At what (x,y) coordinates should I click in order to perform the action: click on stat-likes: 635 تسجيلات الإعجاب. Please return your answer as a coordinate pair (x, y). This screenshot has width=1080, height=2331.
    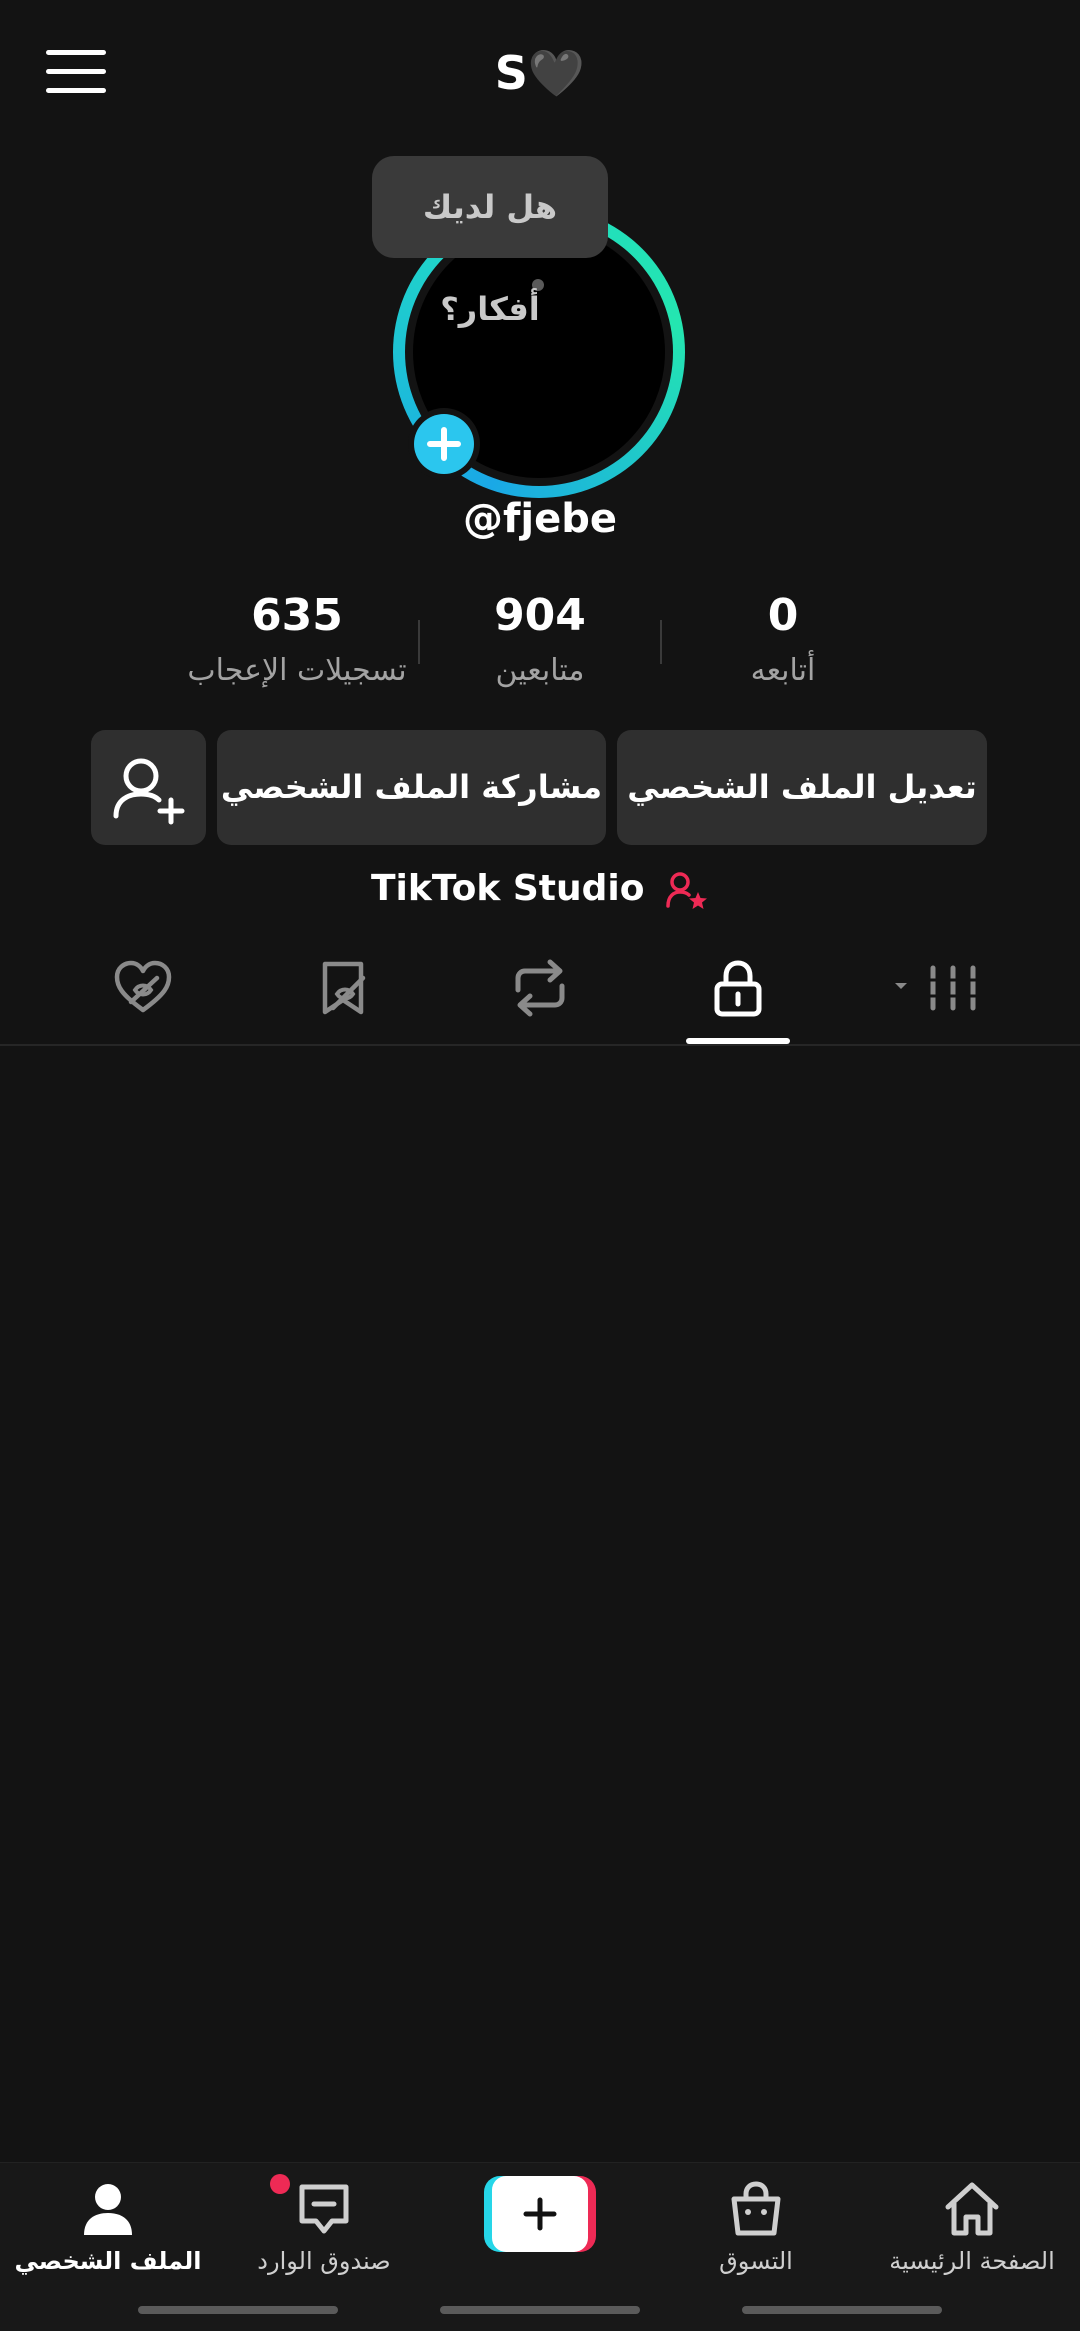
    Looking at the image, I should click on (297, 639).